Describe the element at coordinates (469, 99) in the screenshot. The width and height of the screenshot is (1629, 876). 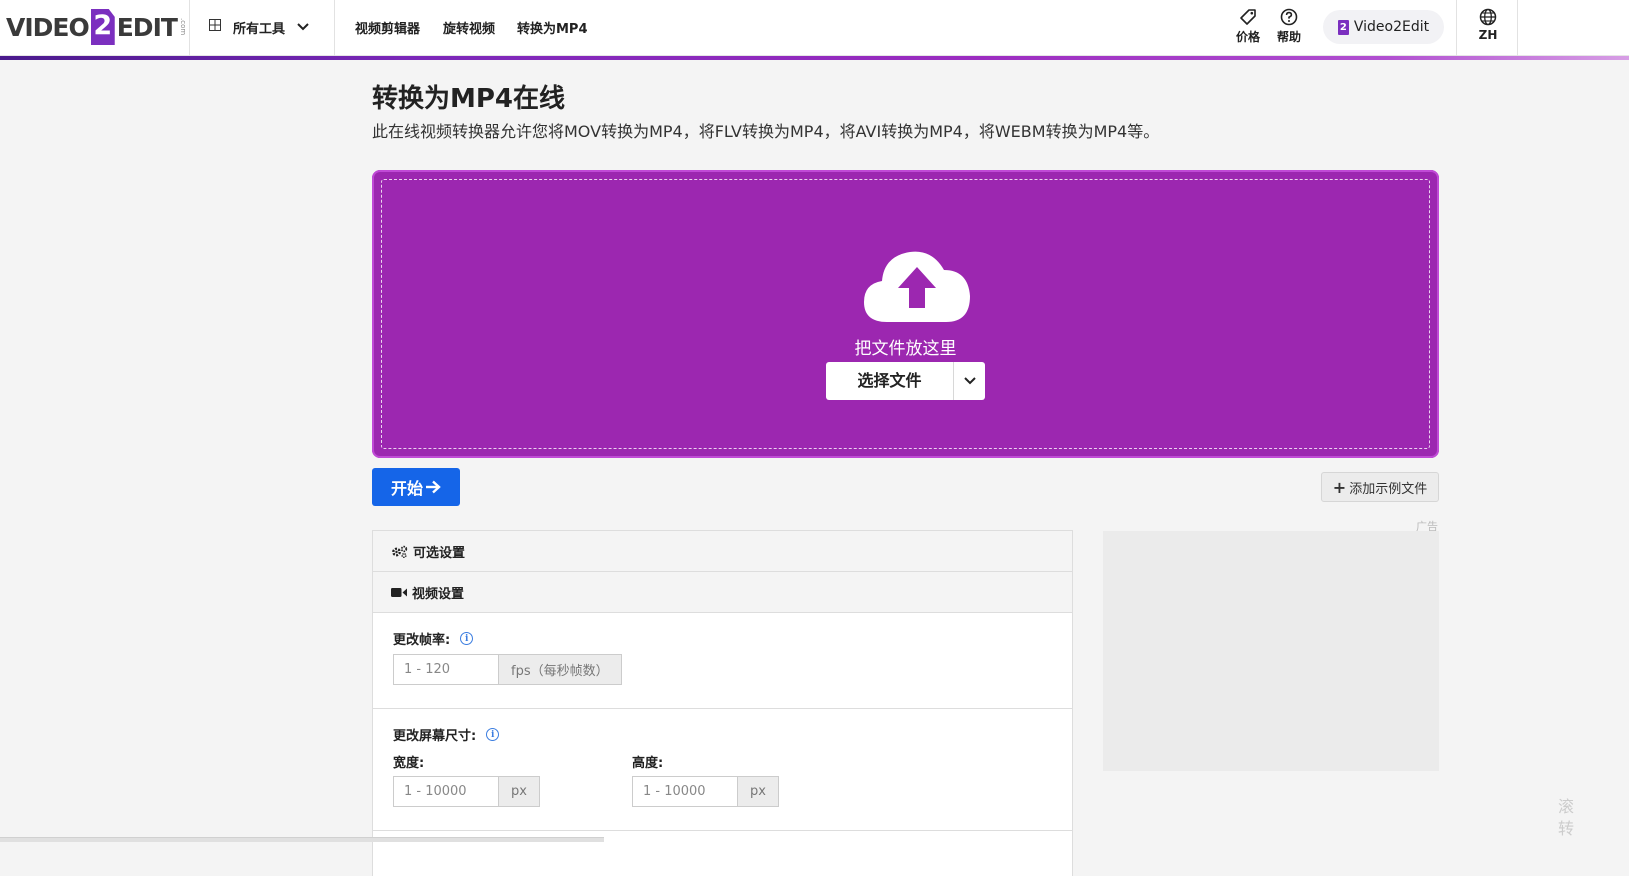
I see `page-title: 转换为MP4在线` at that location.